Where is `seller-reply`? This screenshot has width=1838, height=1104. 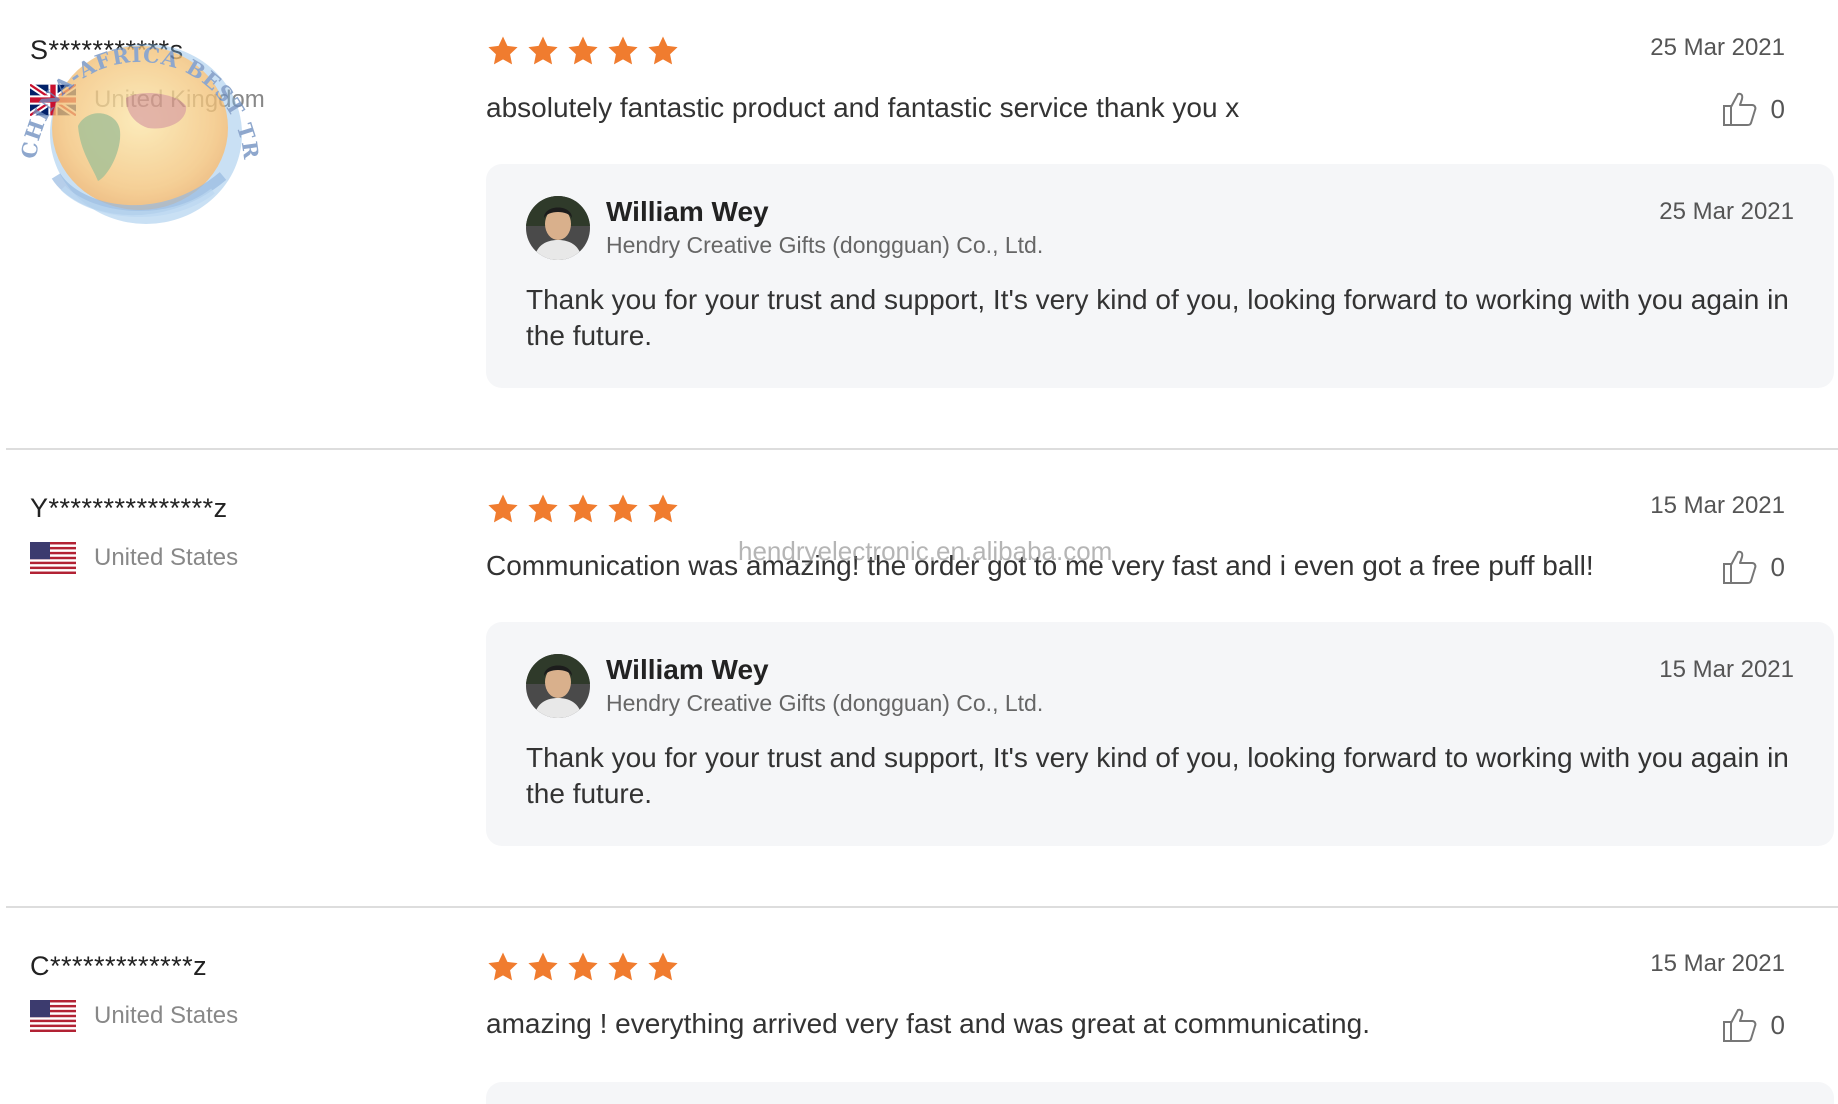 seller-reply is located at coordinates (1160, 1093).